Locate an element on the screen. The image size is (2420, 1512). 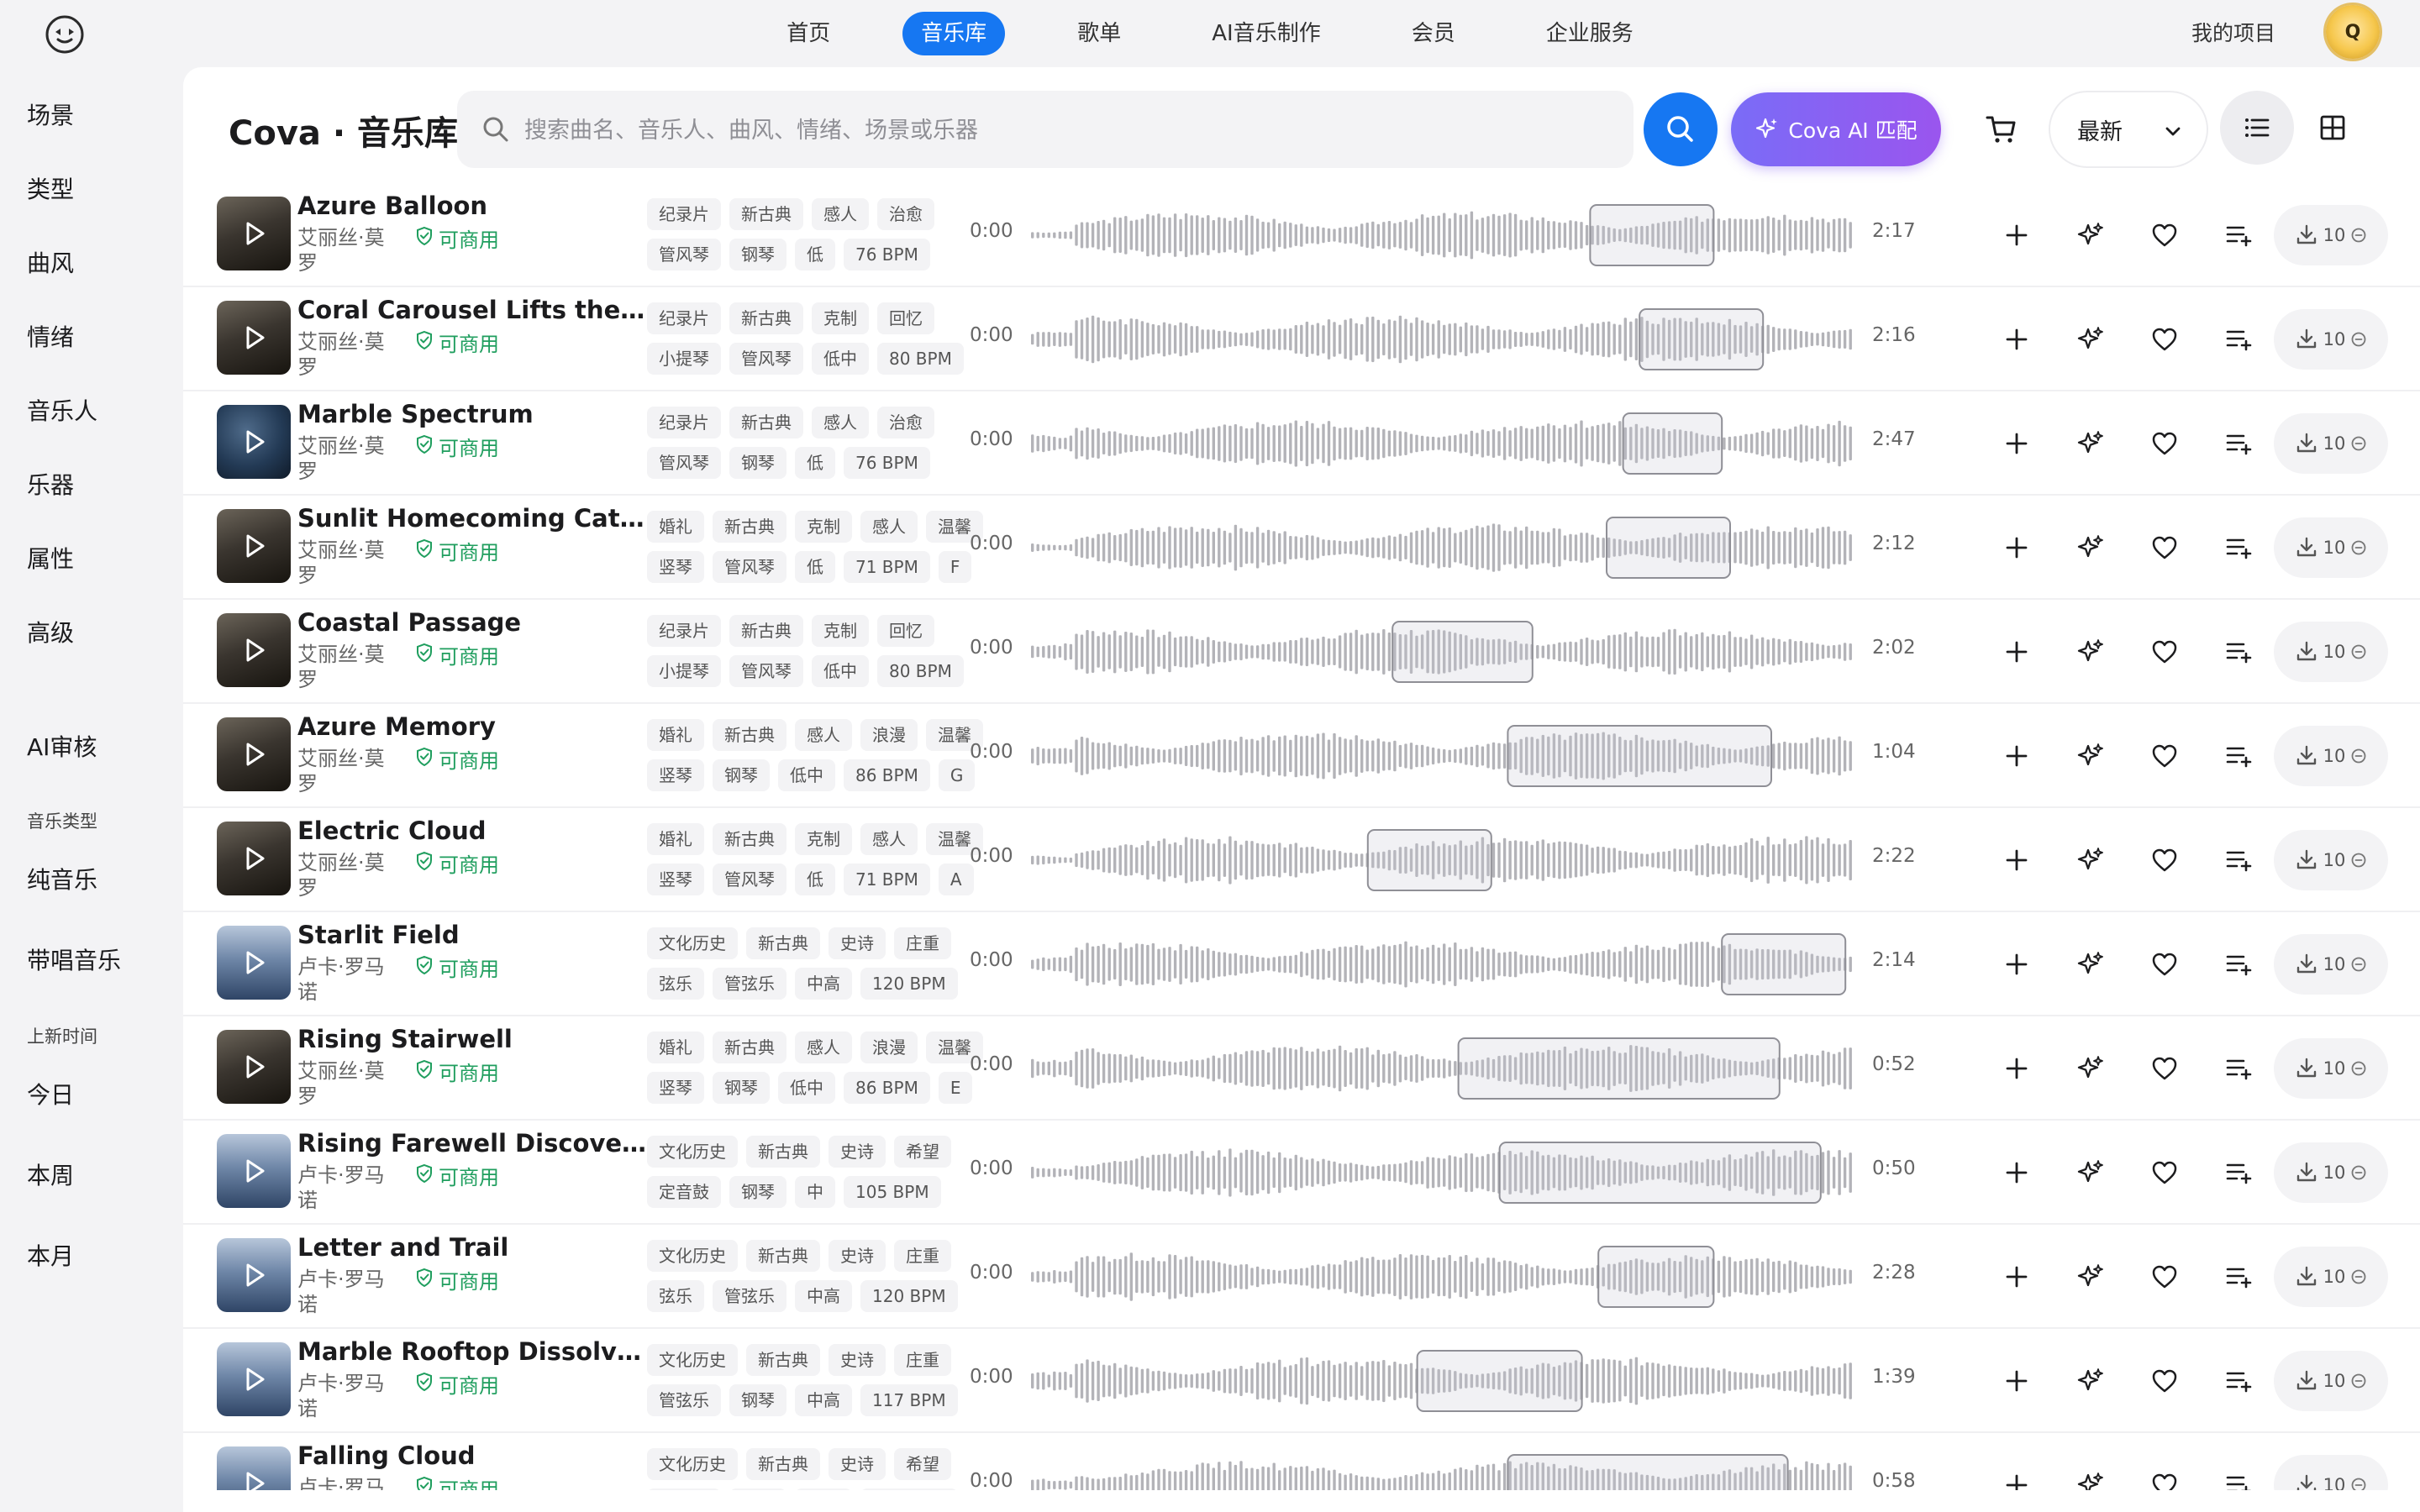
tag: 克制 is located at coordinates (824, 527).